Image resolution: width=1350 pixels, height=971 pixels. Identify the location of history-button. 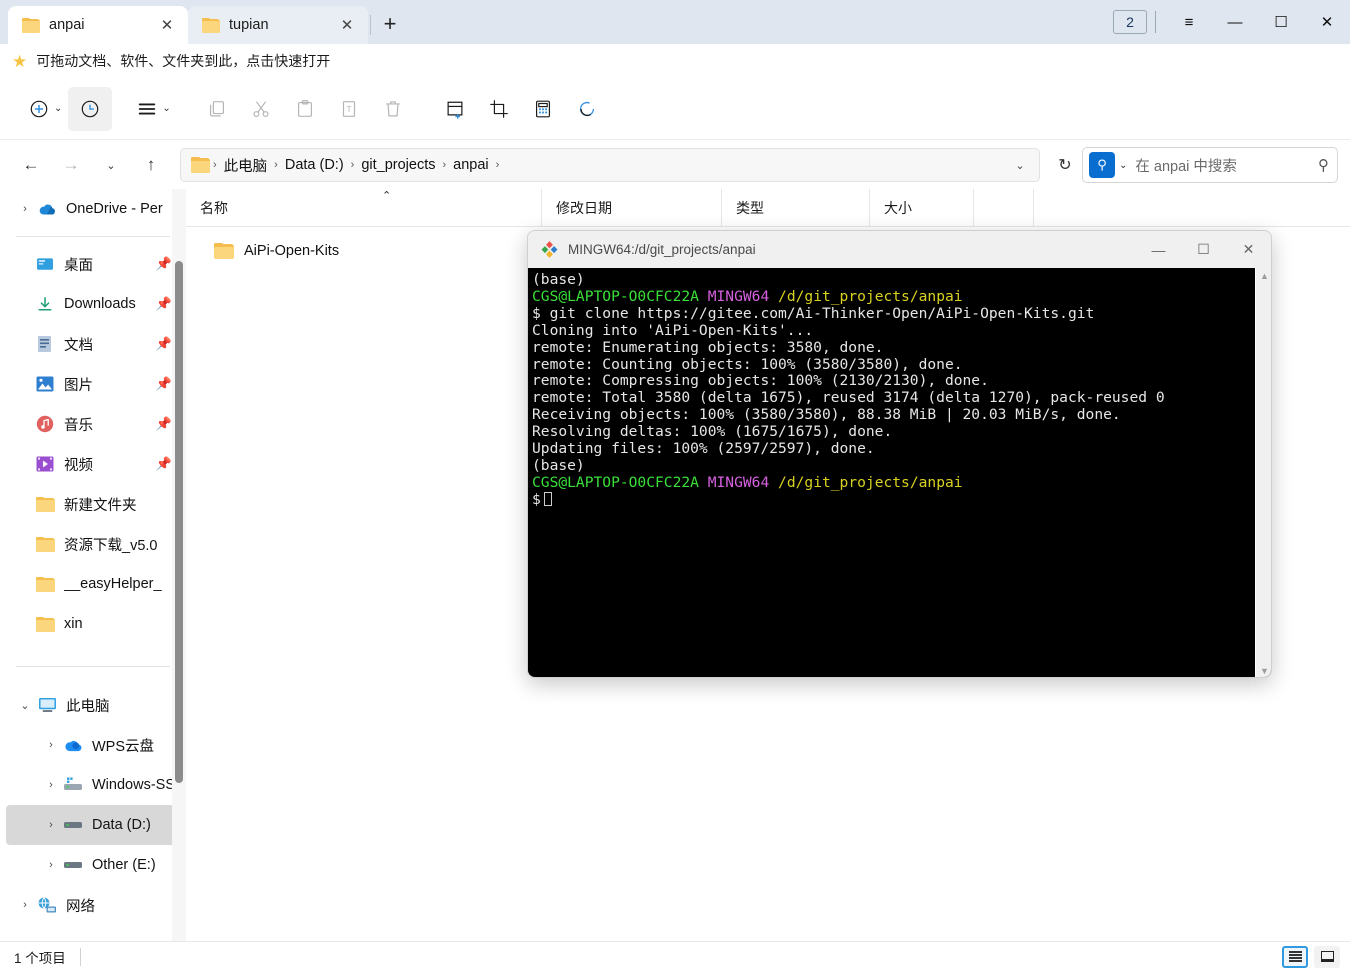
(90, 108).